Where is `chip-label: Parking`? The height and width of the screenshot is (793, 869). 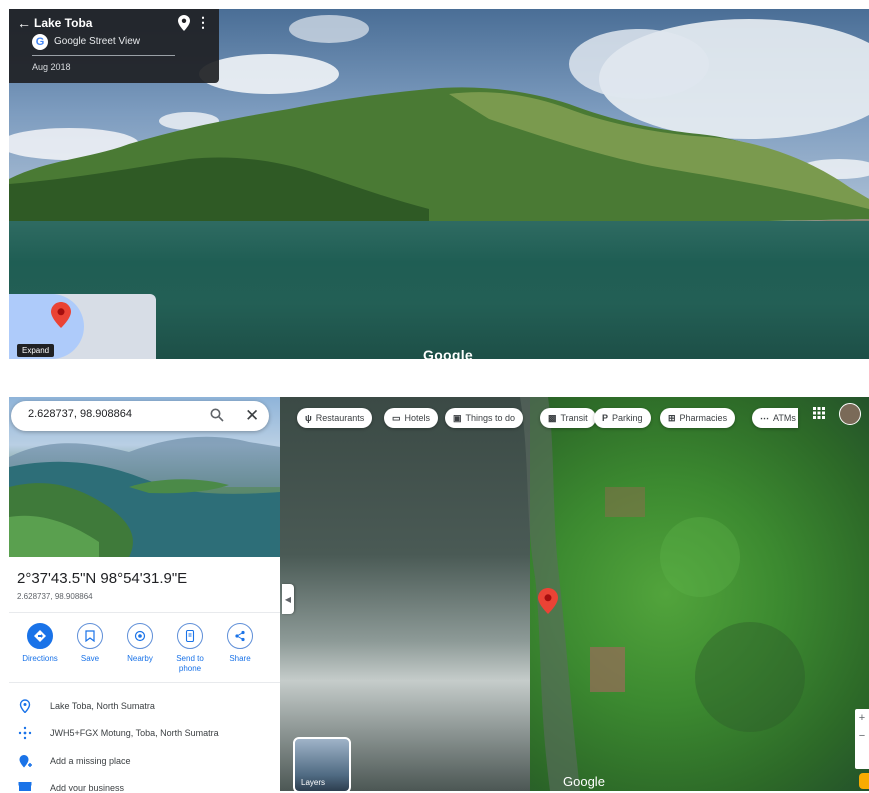
chip-label: Parking is located at coordinates (627, 418).